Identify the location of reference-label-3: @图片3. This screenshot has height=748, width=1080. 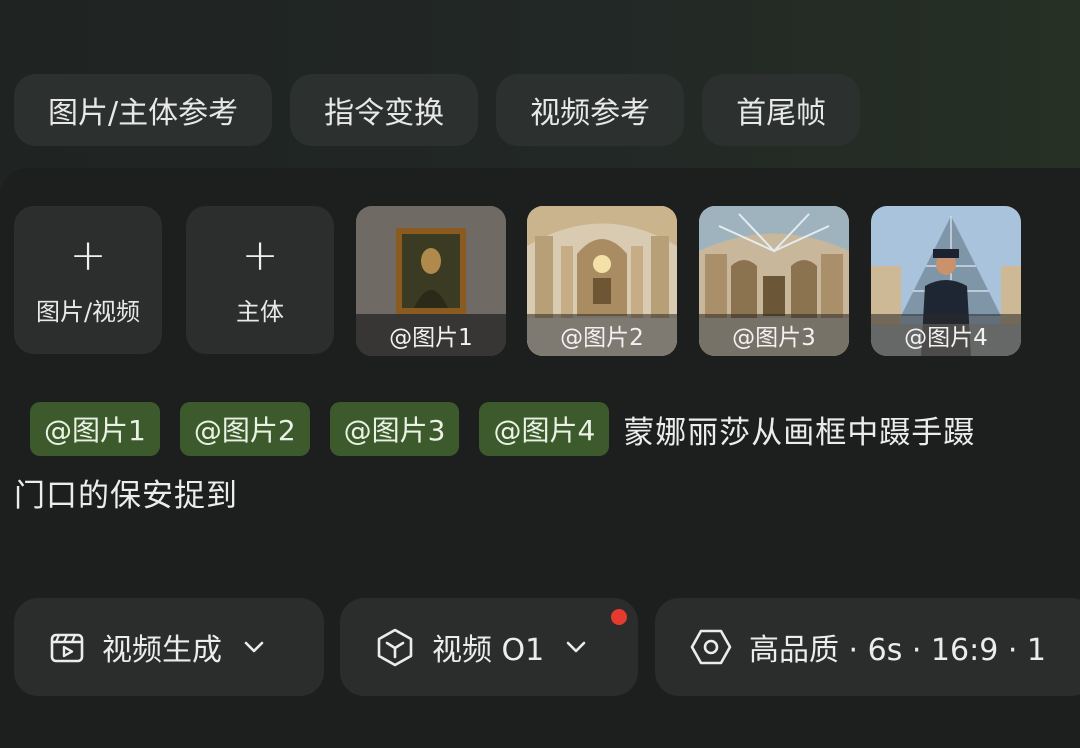
(774, 335).